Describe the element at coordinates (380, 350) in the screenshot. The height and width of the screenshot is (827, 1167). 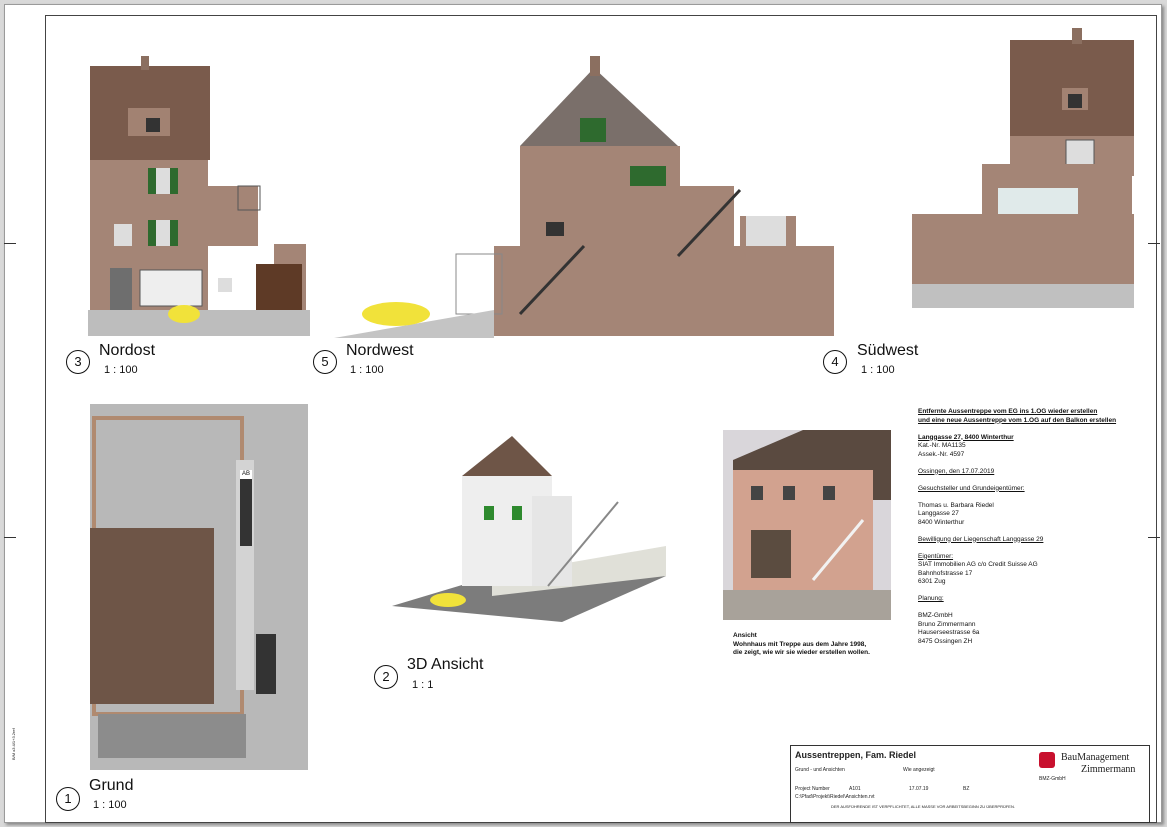
I see `view-title-nordwest: Nordwest` at that location.